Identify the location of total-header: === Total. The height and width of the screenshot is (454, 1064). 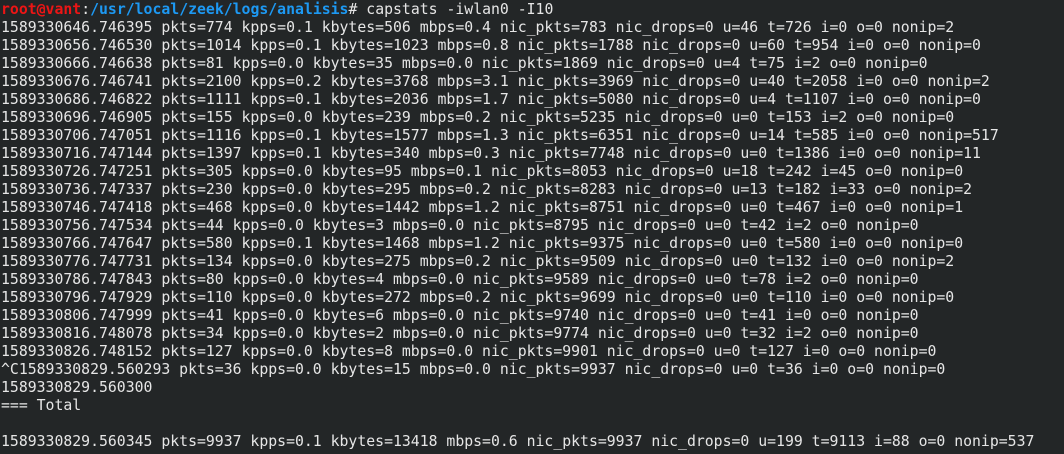
(41, 405).